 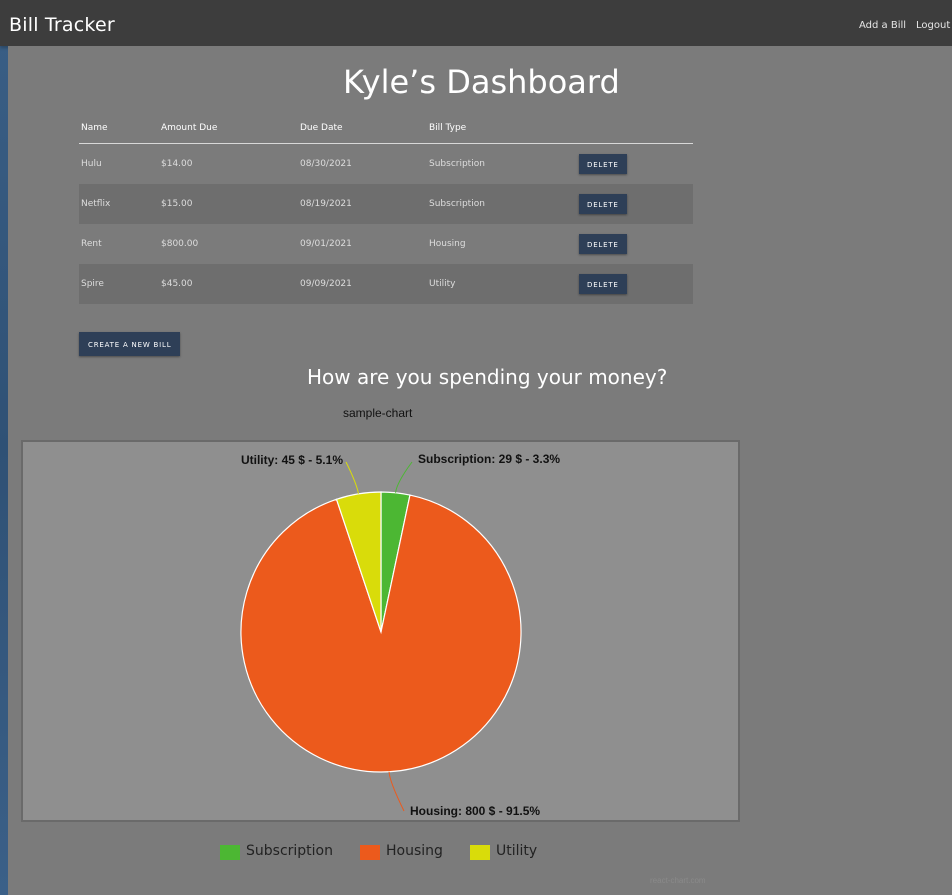 I want to click on bill-name: Netflix, so click(x=119, y=204).